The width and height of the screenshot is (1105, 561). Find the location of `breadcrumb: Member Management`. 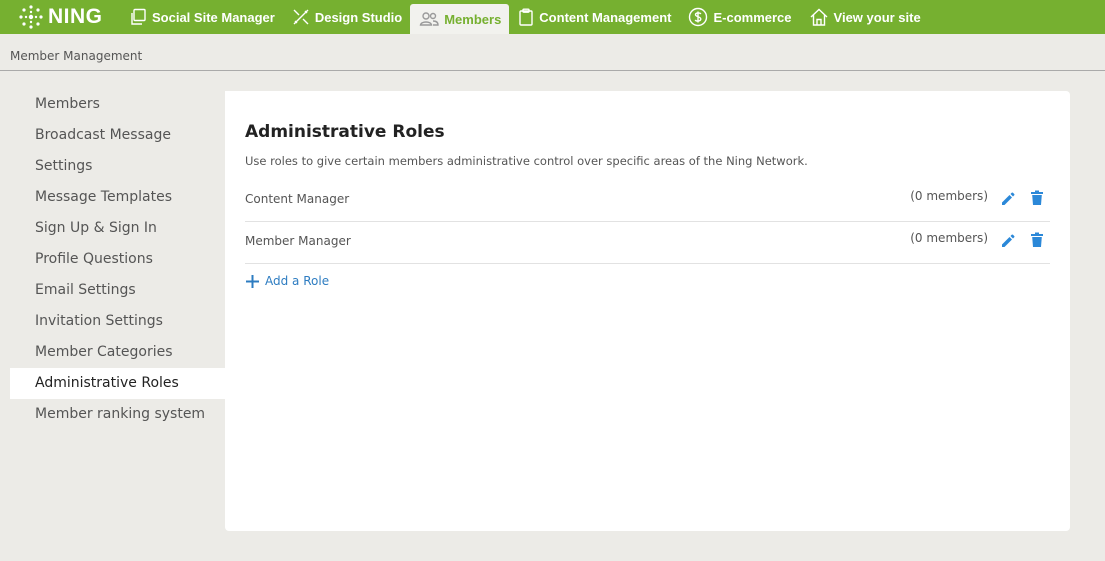

breadcrumb: Member Management is located at coordinates (76, 56).